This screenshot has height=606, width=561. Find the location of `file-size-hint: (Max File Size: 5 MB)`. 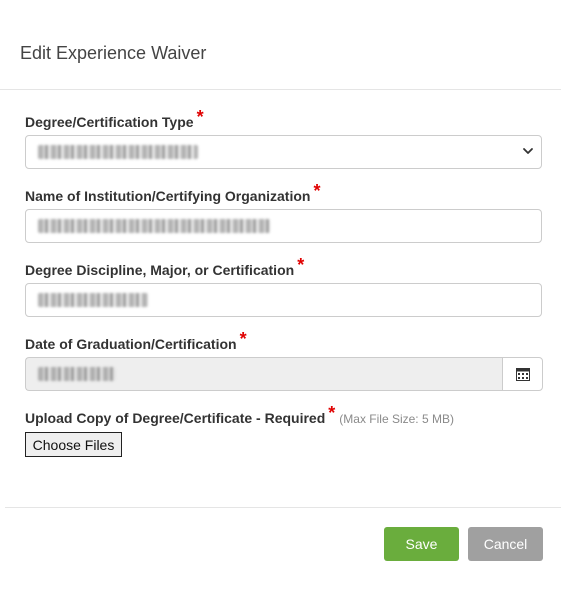

file-size-hint: (Max File Size: 5 MB) is located at coordinates (396, 419).